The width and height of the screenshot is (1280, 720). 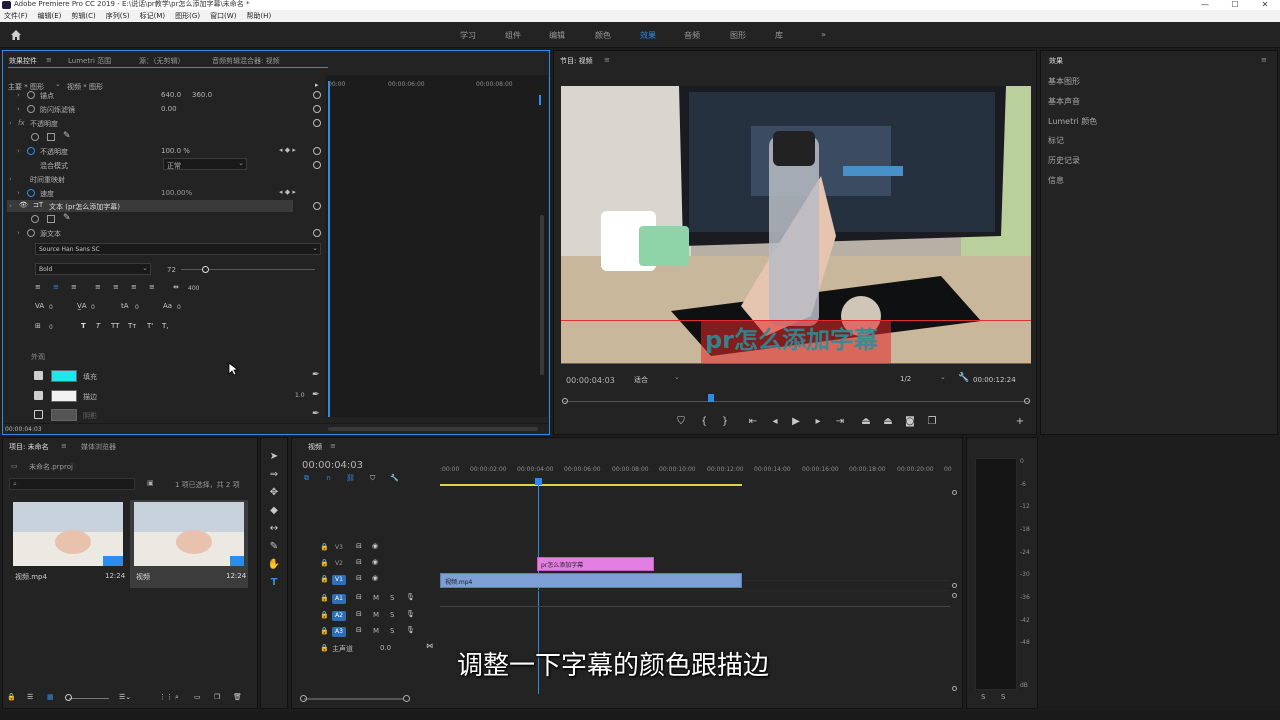 I want to click on all-caps-button: TT, so click(x=115, y=326).